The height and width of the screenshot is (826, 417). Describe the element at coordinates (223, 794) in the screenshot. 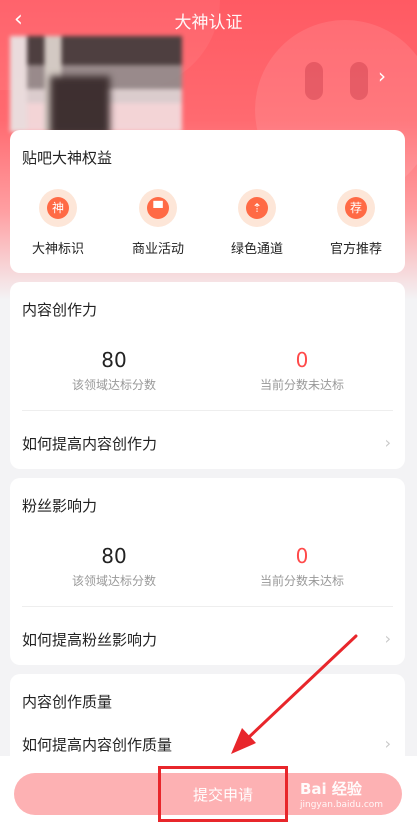

I see `submit-label-highlight: 提交申请` at that location.